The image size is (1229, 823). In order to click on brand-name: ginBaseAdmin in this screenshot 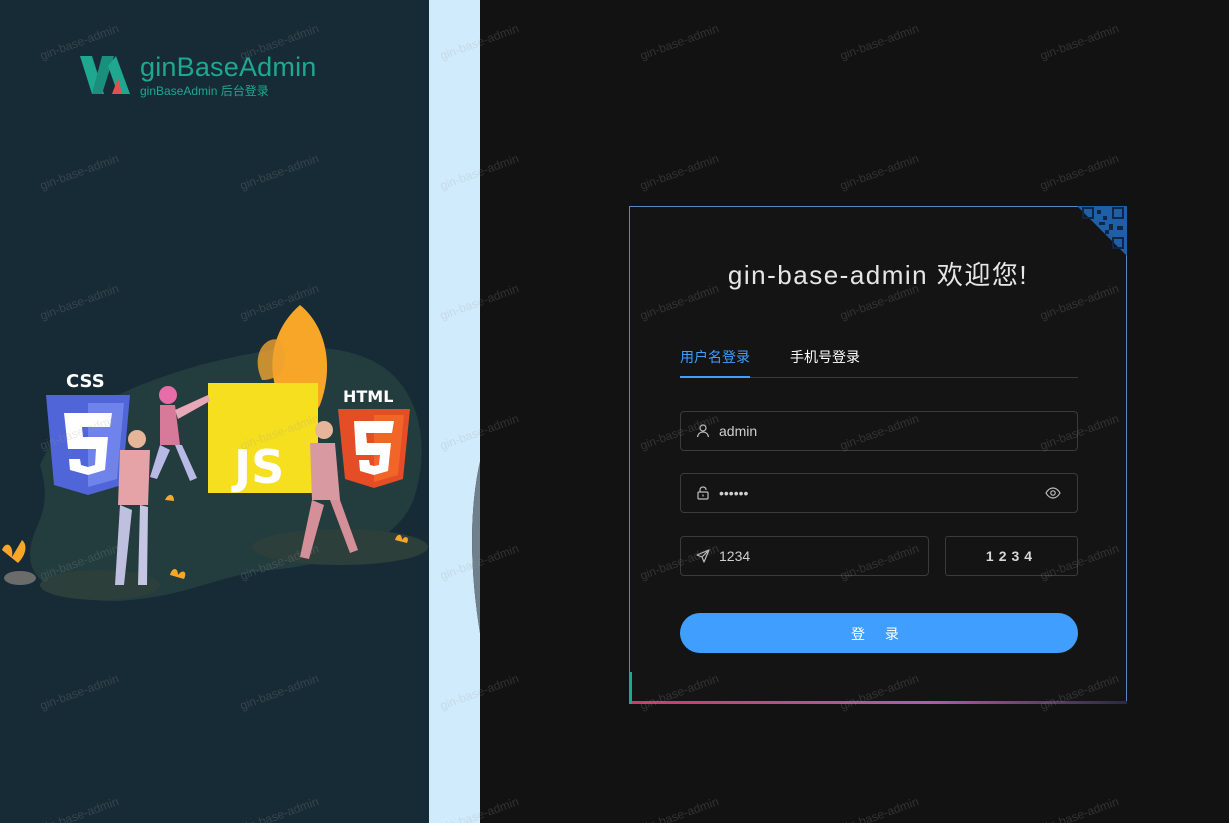, I will do `click(228, 67)`.